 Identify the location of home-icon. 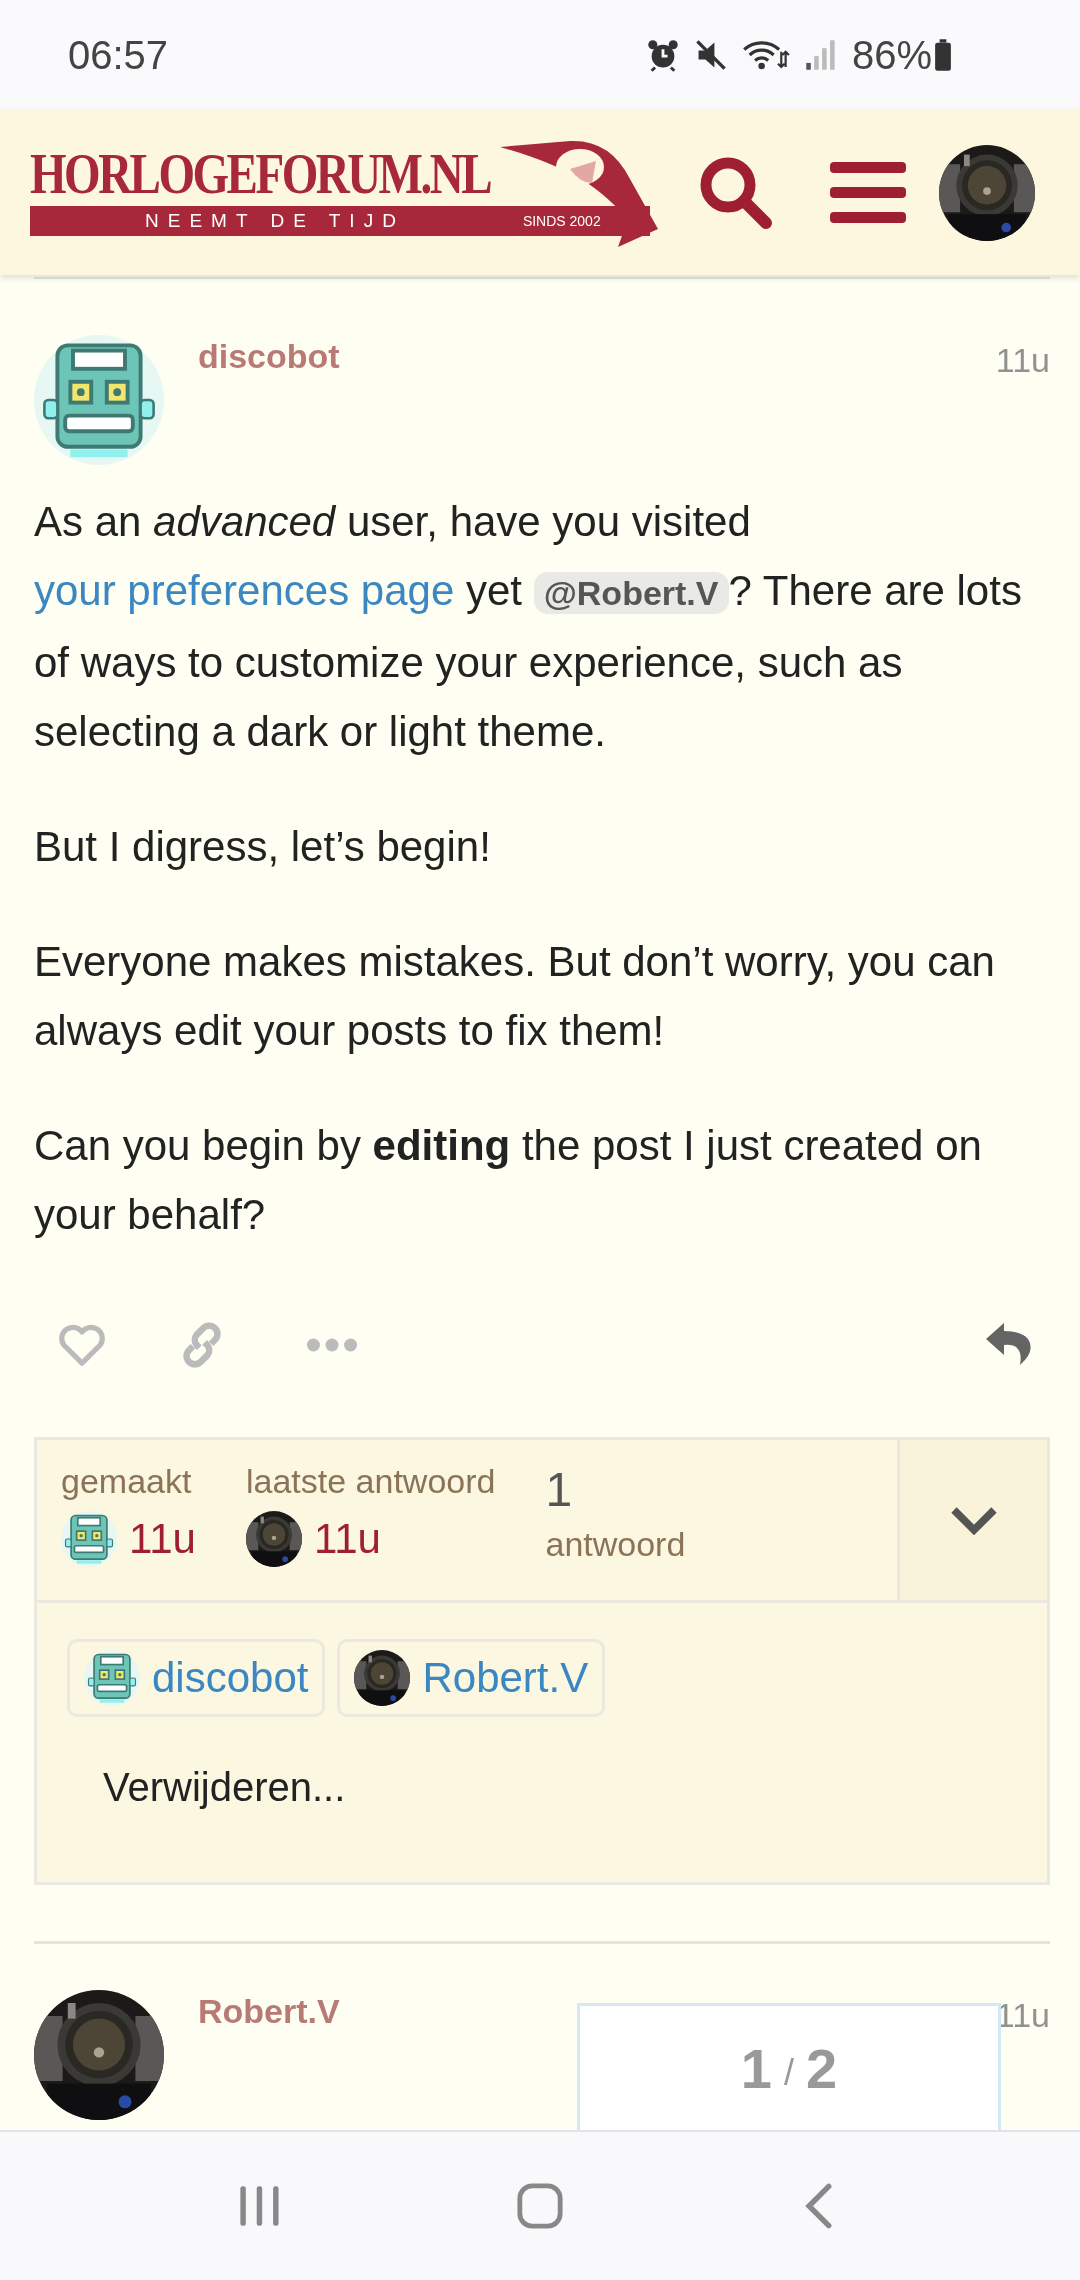
(540, 2206).